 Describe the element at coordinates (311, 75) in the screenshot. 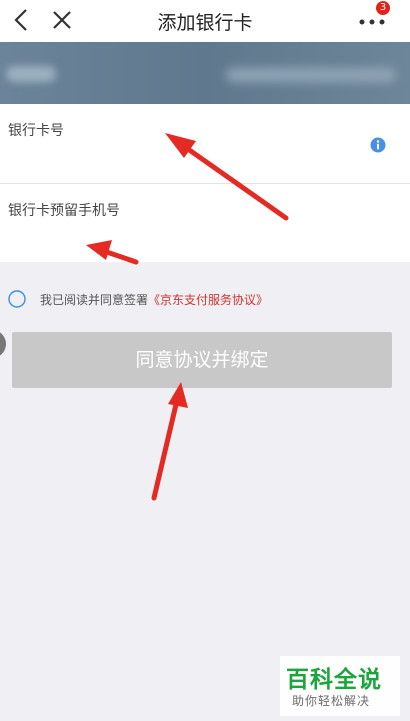

I see `blurred-account-info` at that location.